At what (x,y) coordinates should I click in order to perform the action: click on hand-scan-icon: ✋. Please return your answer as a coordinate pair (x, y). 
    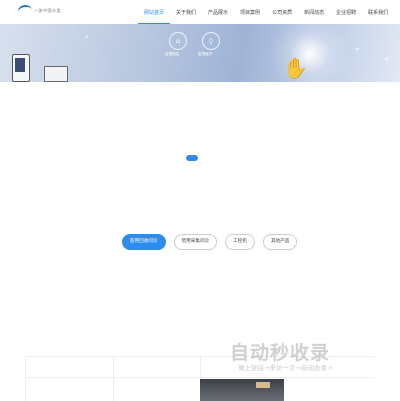
    Looking at the image, I should click on (295, 68).